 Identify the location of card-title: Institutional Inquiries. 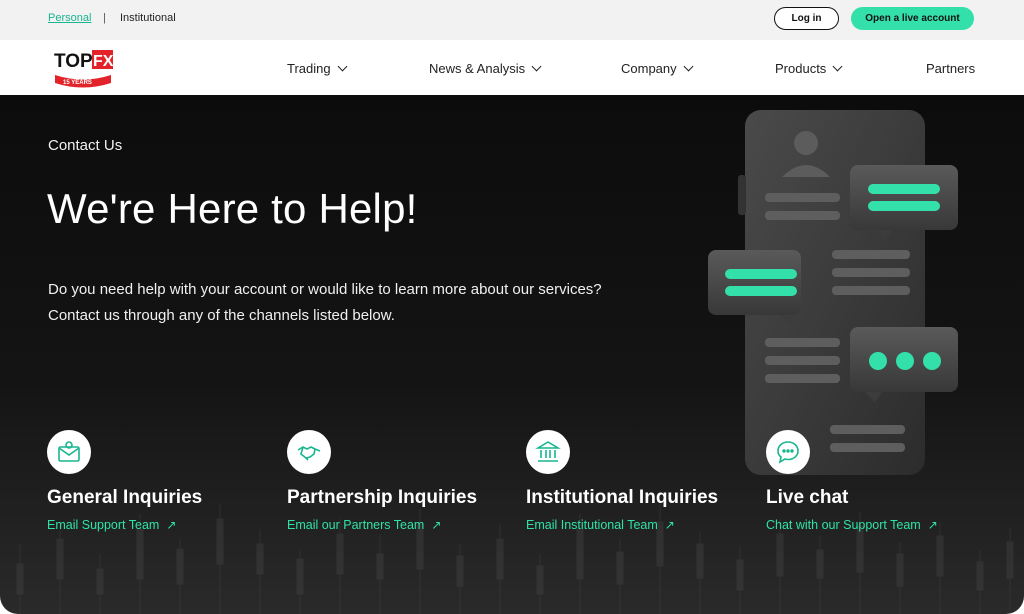
(622, 497).